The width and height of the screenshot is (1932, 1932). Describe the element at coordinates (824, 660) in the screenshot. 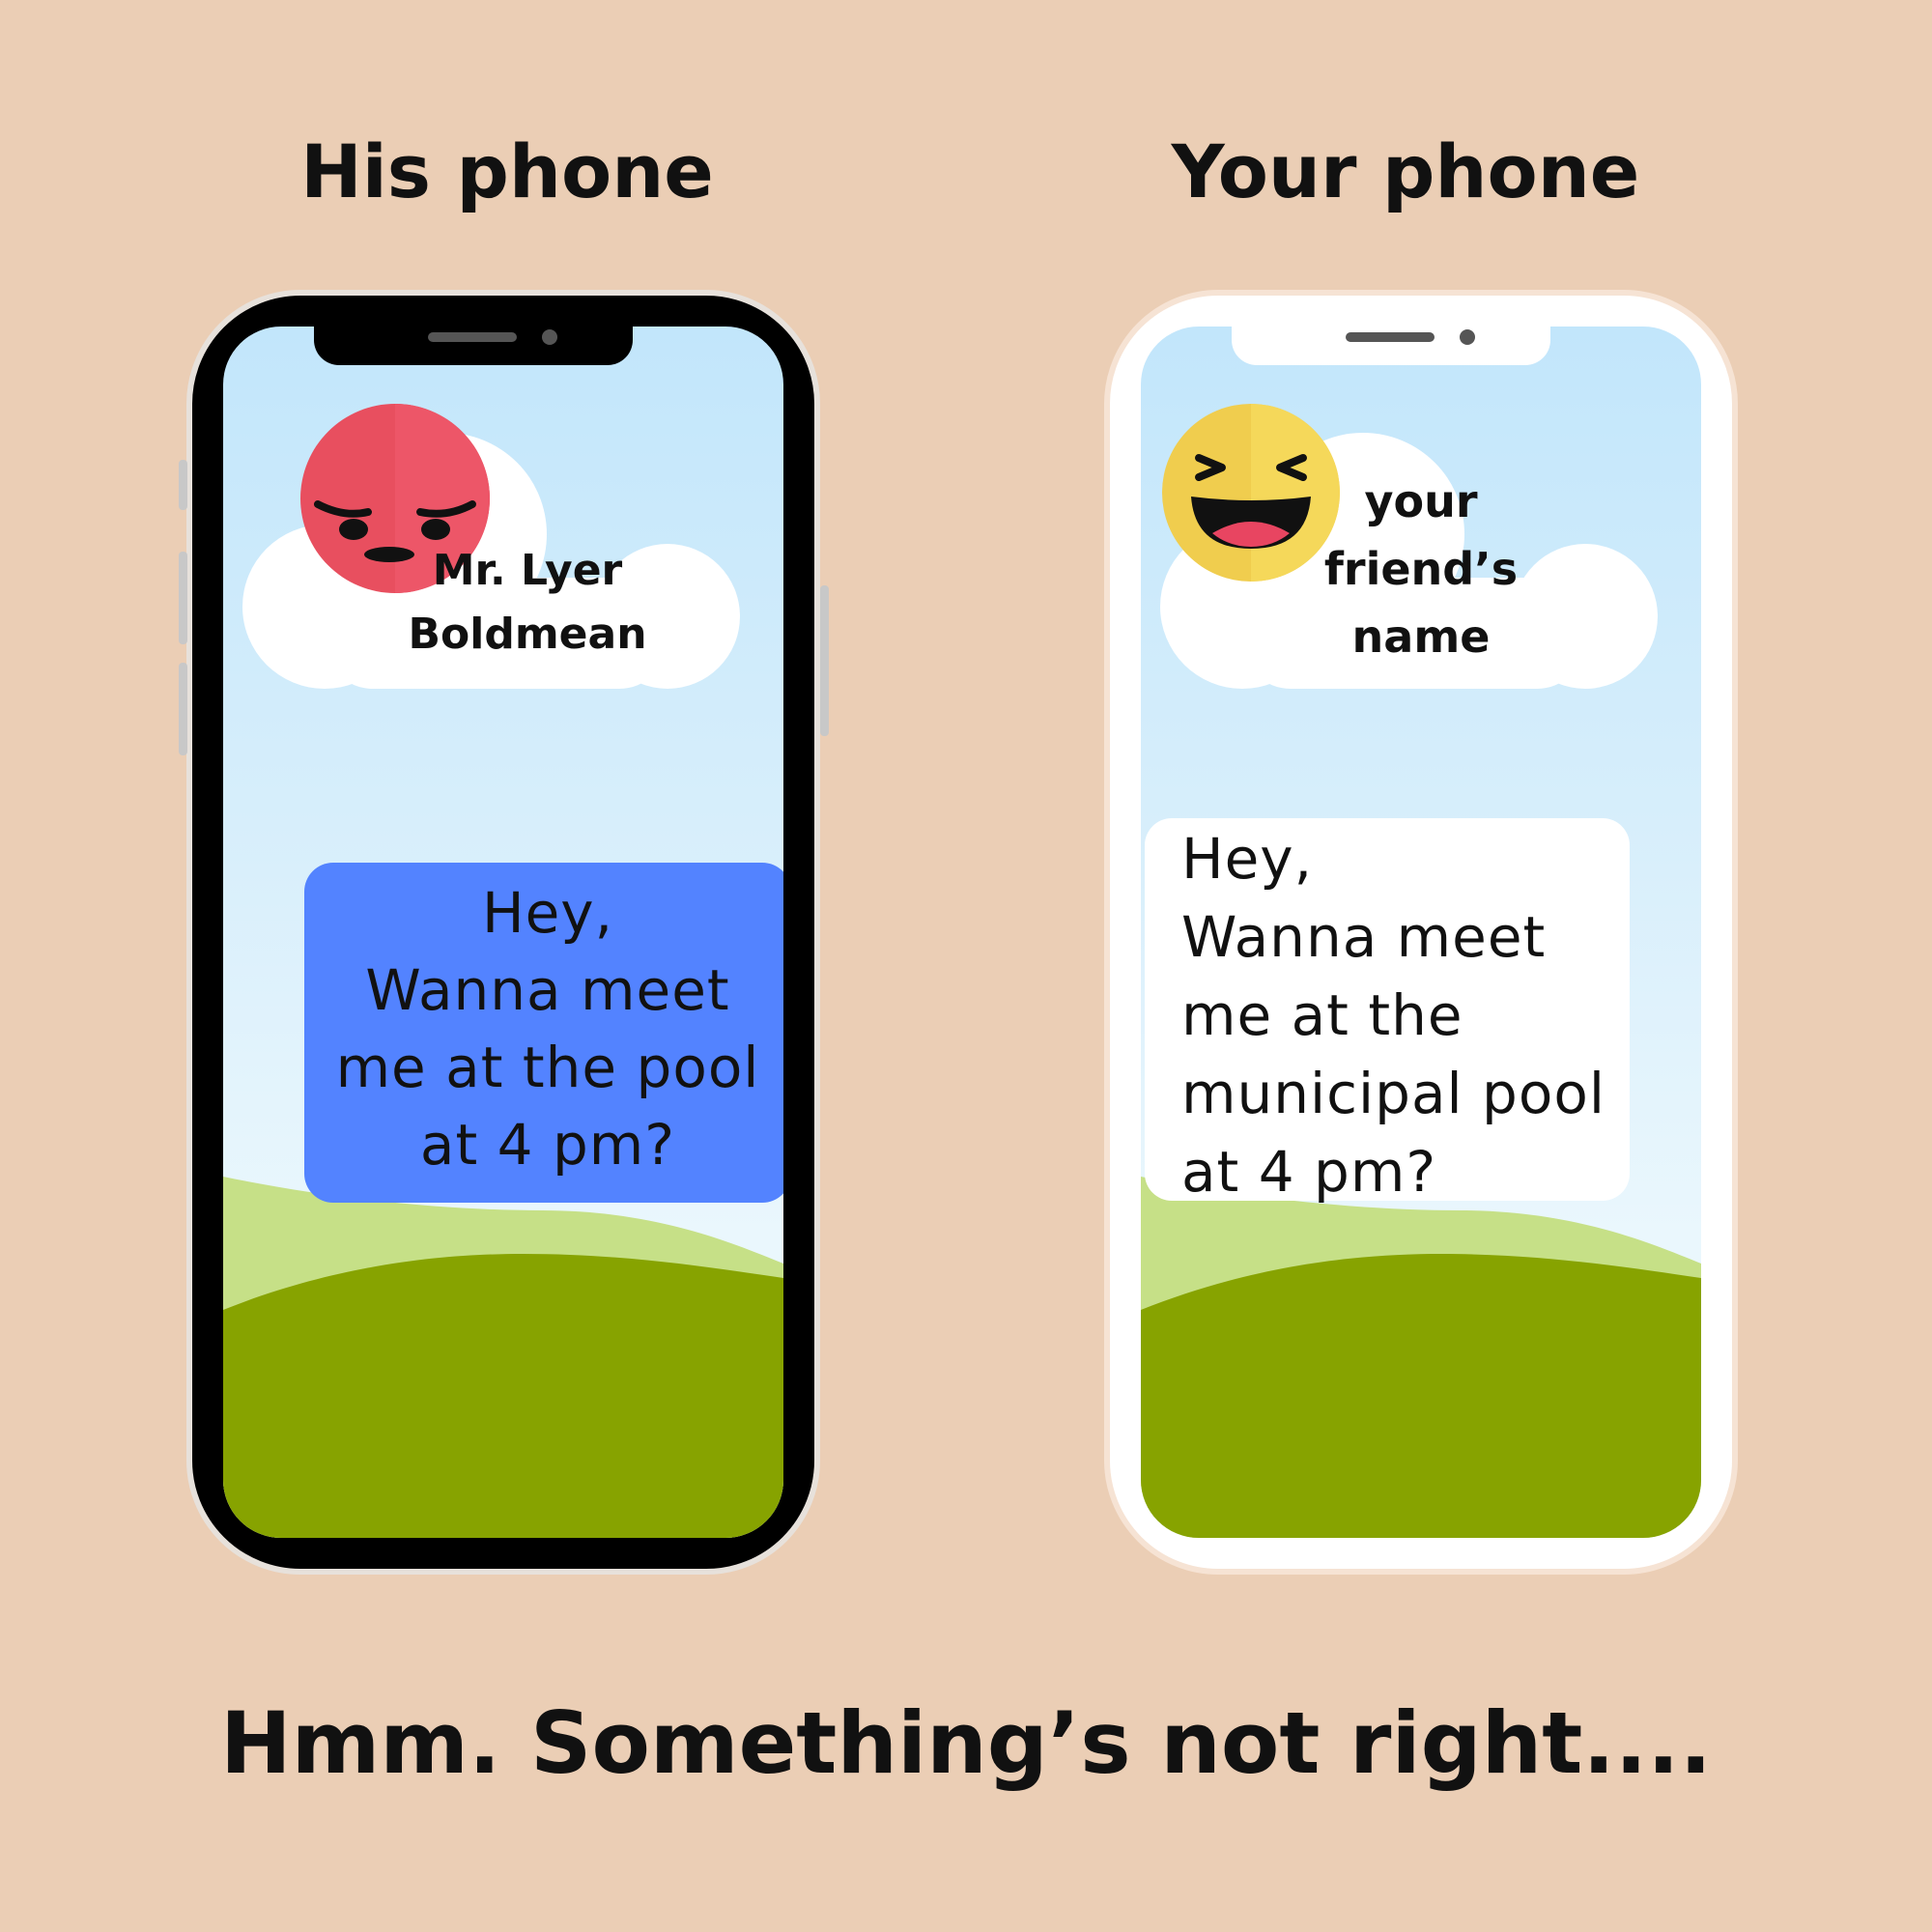

I see `power-button` at that location.